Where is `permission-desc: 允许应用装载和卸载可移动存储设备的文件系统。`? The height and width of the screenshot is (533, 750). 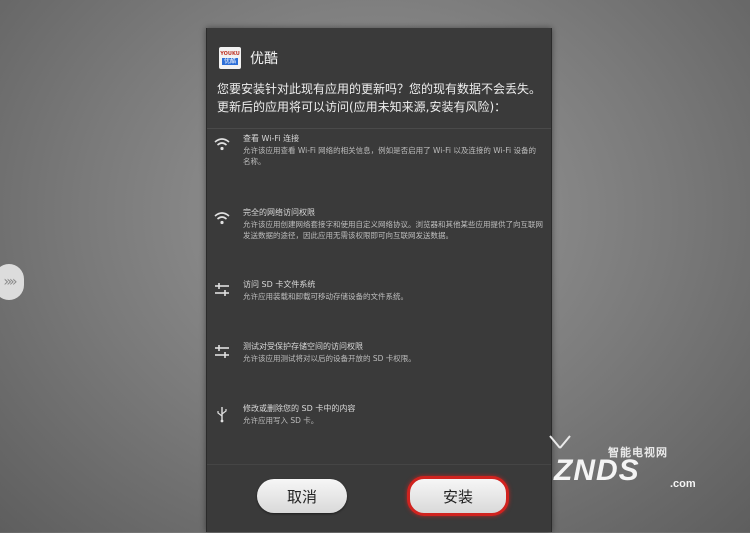
permission-desc: 允许应用装载和卸载可移动存储设备的文件系统。 is located at coordinates (325, 296).